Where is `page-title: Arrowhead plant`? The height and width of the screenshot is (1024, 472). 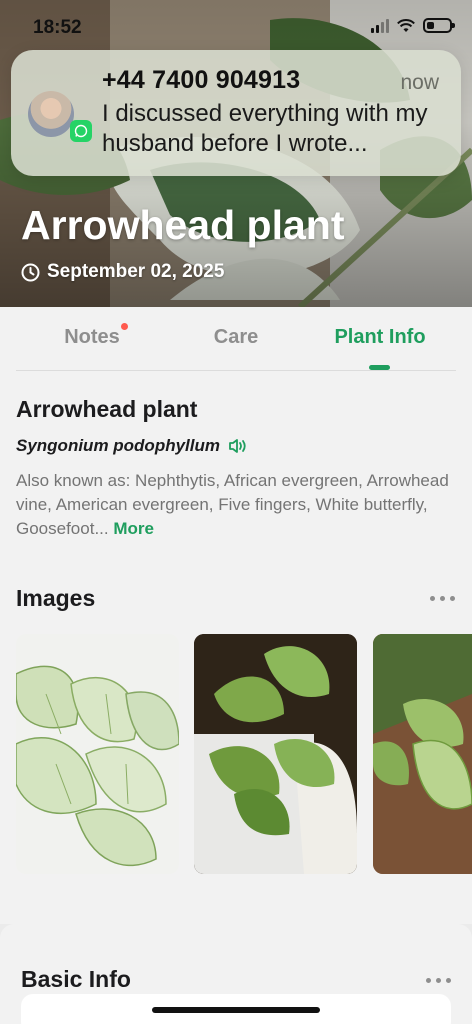
page-title: Arrowhead plant is located at coordinates (183, 225).